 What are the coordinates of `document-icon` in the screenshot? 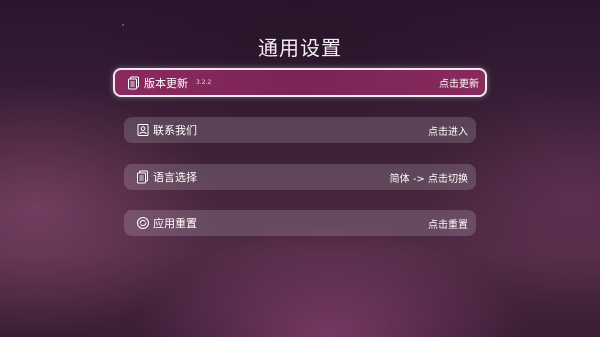 It's located at (134, 83).